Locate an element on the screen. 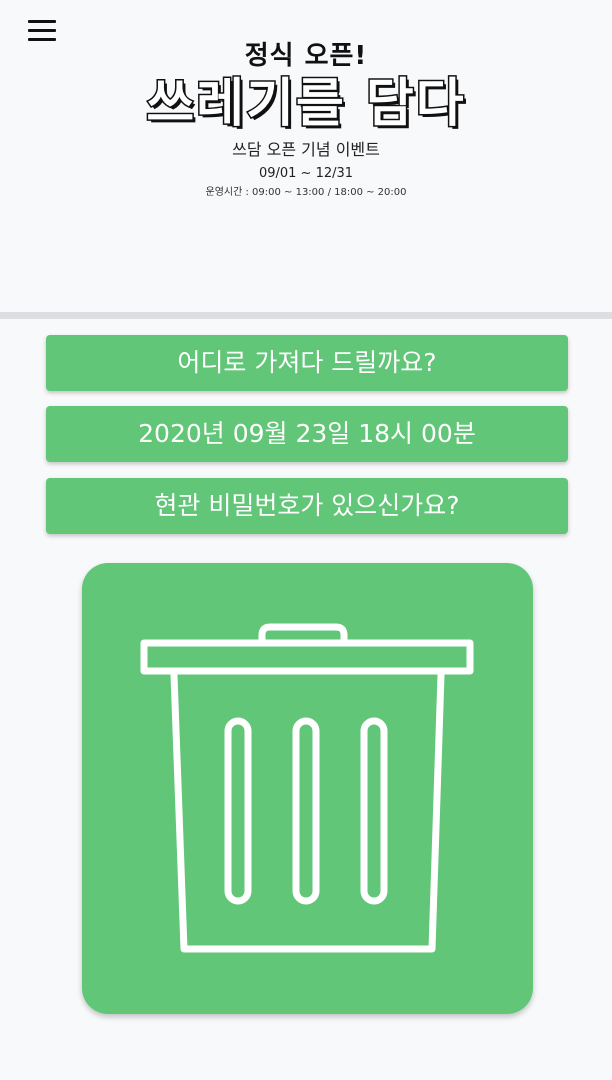  datetime-button: 2020년 09월 23일 18시 00분 is located at coordinates (307, 434).